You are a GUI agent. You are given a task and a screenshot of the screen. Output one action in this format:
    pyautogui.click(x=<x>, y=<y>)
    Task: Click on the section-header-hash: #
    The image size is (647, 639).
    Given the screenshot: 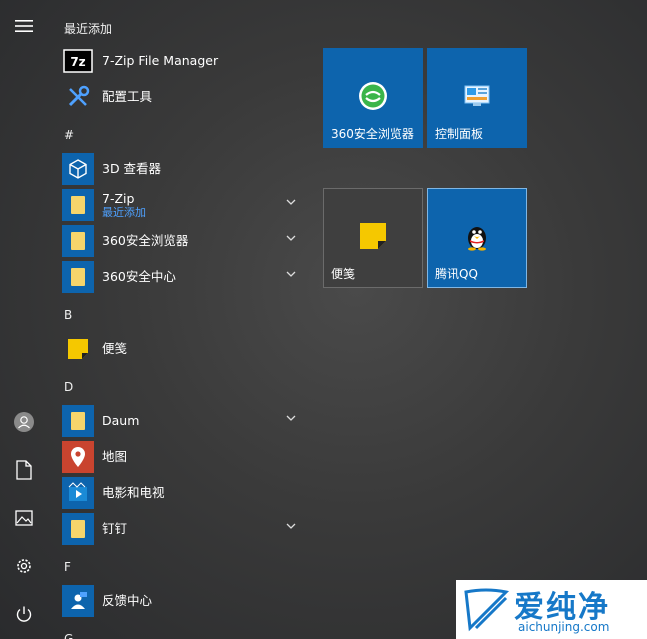 What is the action you would take?
    pyautogui.click(x=69, y=135)
    